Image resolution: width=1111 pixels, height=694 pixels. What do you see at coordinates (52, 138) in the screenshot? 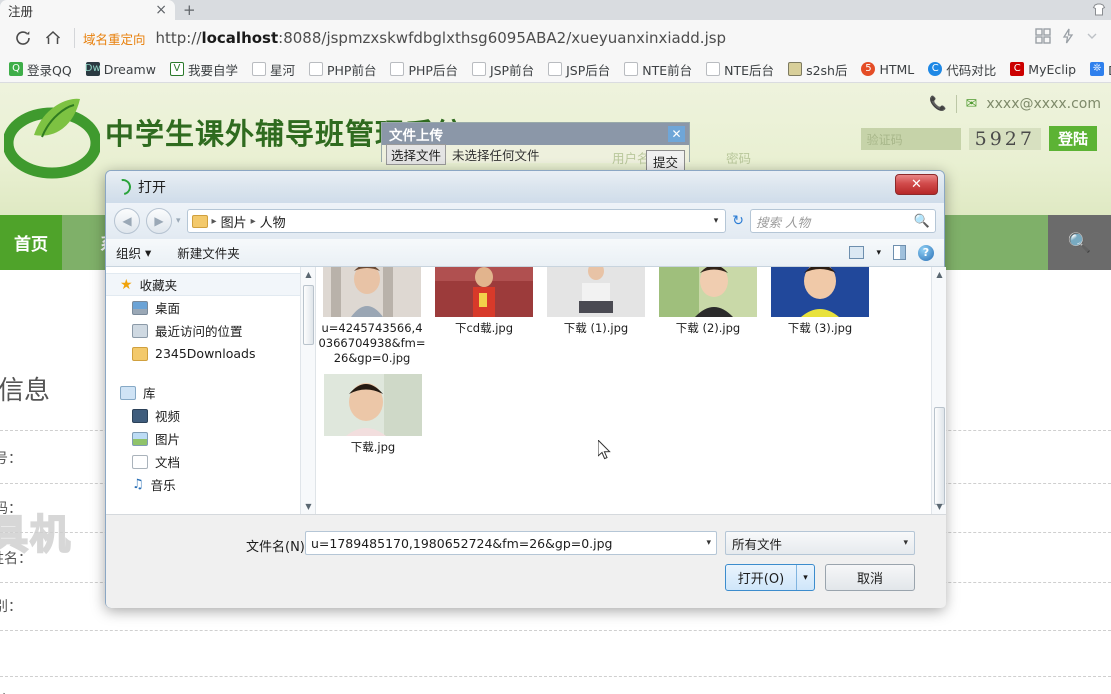
I see `leaf-logo-icon` at bounding box center [52, 138].